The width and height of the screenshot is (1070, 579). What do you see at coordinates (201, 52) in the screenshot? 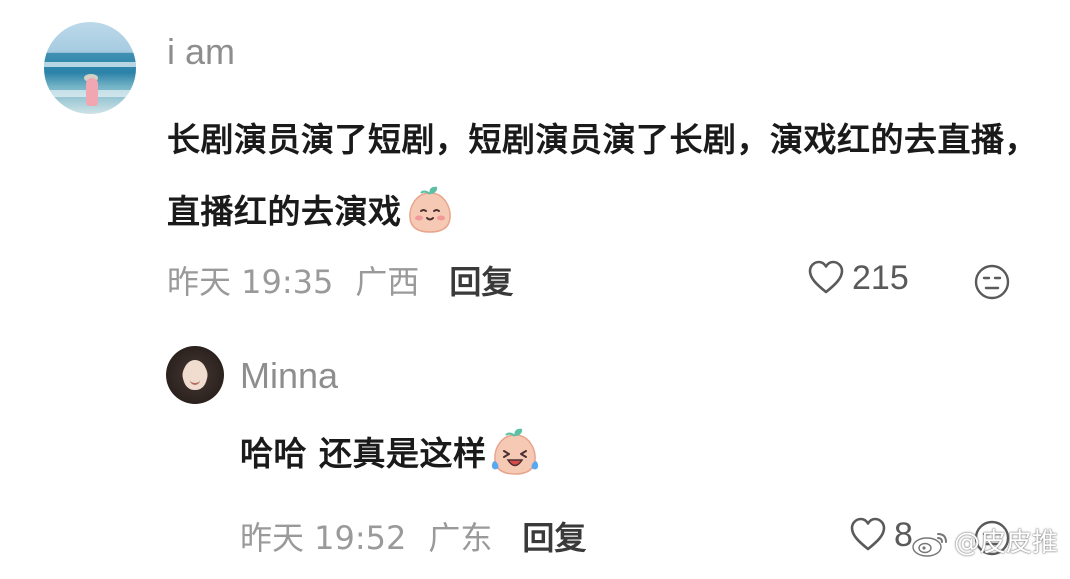
I see `comment-username: i am` at bounding box center [201, 52].